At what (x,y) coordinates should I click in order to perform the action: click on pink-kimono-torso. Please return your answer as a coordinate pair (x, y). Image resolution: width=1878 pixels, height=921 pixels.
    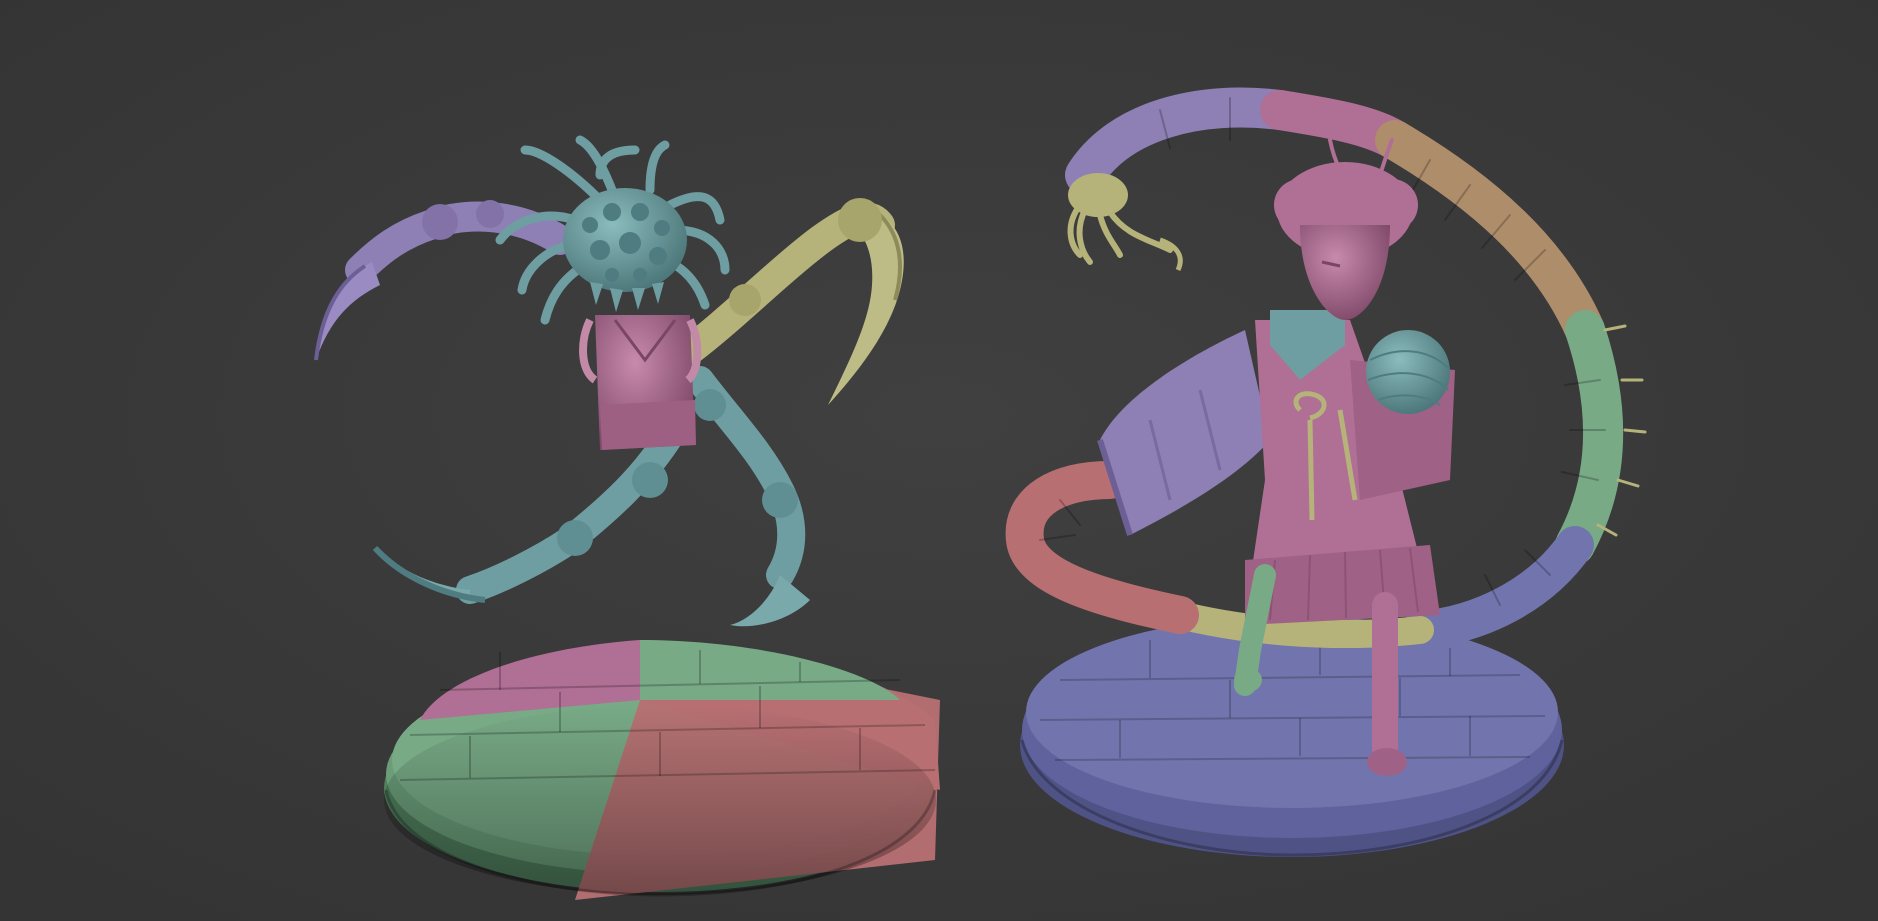
    Looking at the image, I should click on (640, 382).